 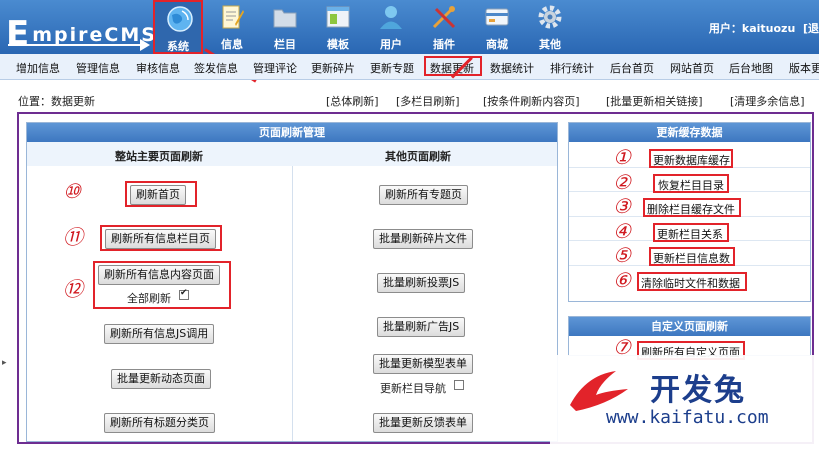 What do you see at coordinates (392, 68) in the screenshot?
I see `subnav-update-topic: 更新专题` at bounding box center [392, 68].